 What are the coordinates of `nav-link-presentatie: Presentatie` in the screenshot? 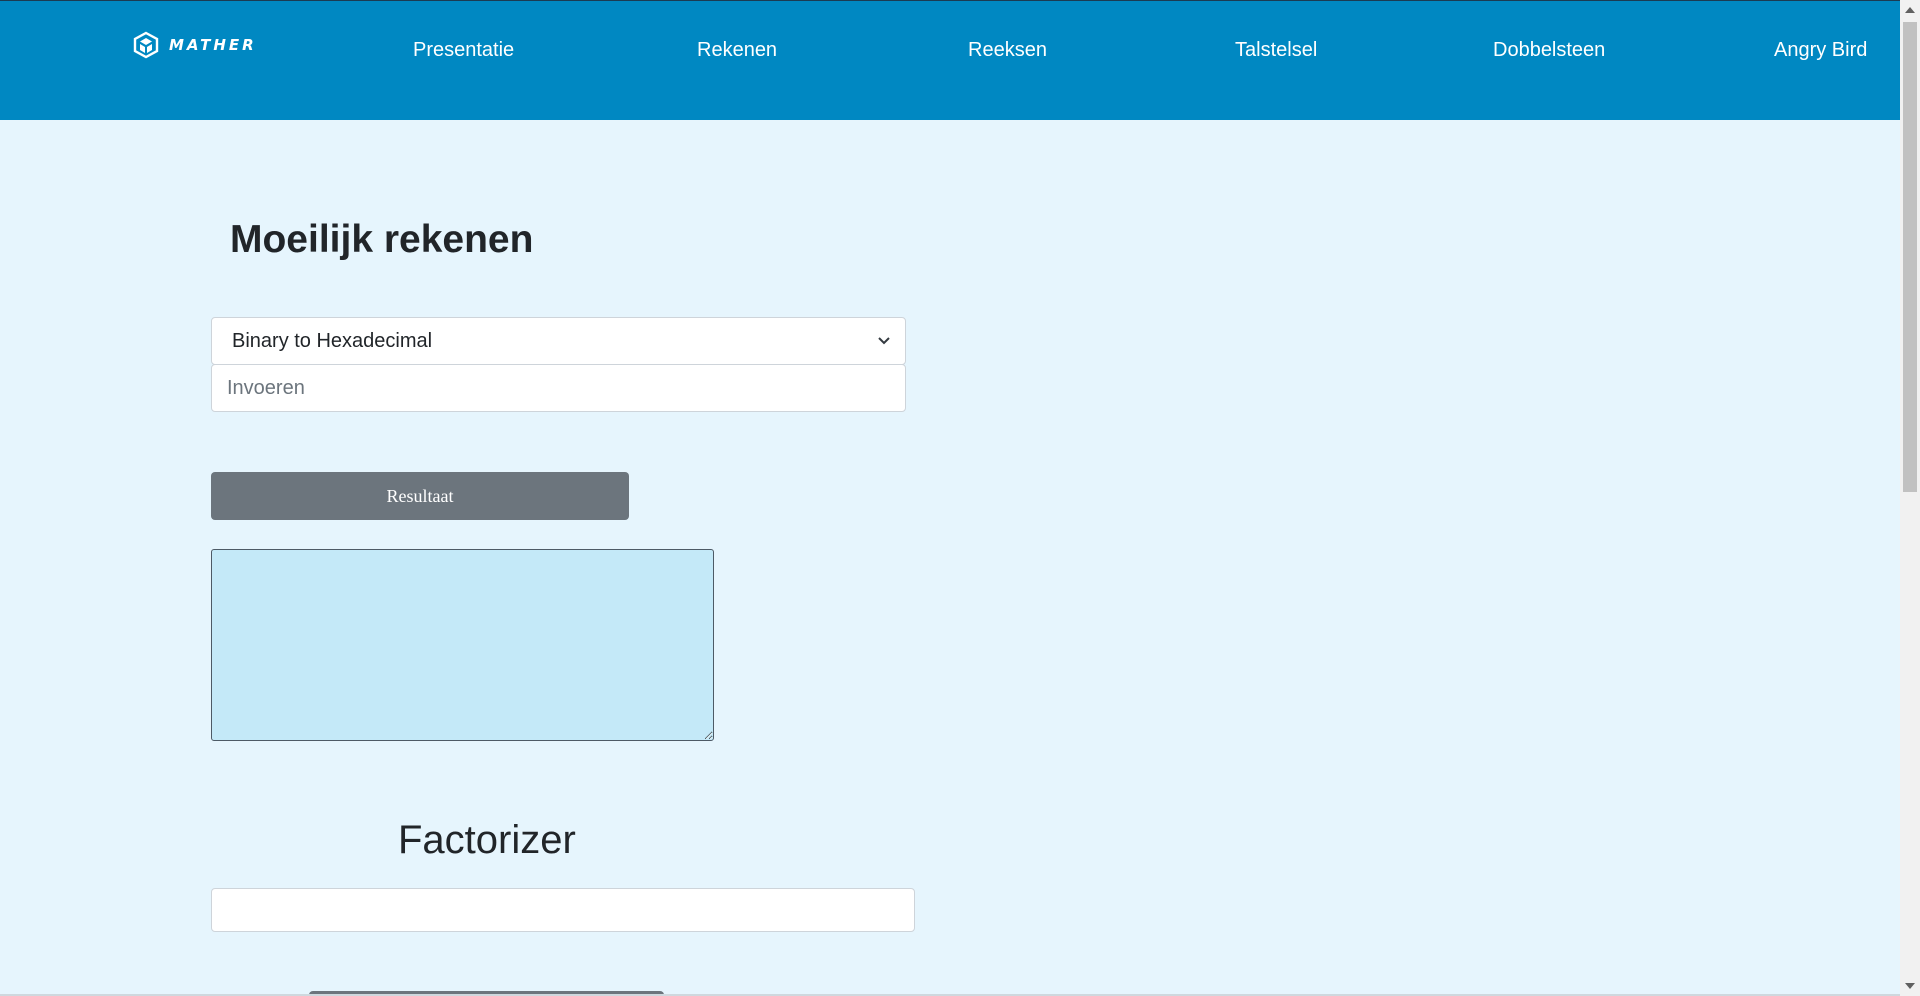 It's located at (463, 50).